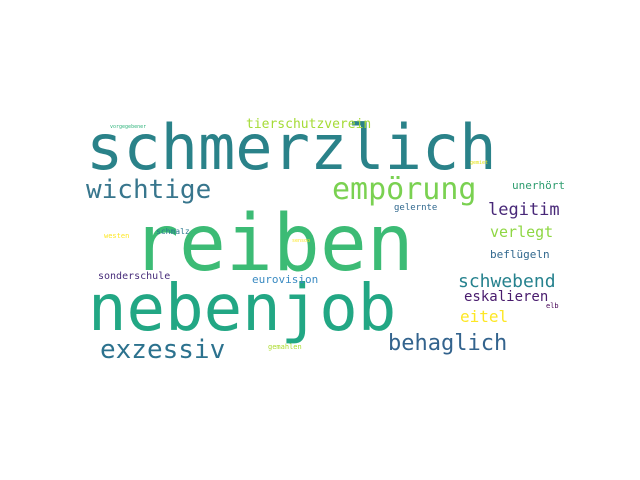 The height and width of the screenshot is (480, 640). I want to click on word-vorgegebener: vorgegebener, so click(128, 127).